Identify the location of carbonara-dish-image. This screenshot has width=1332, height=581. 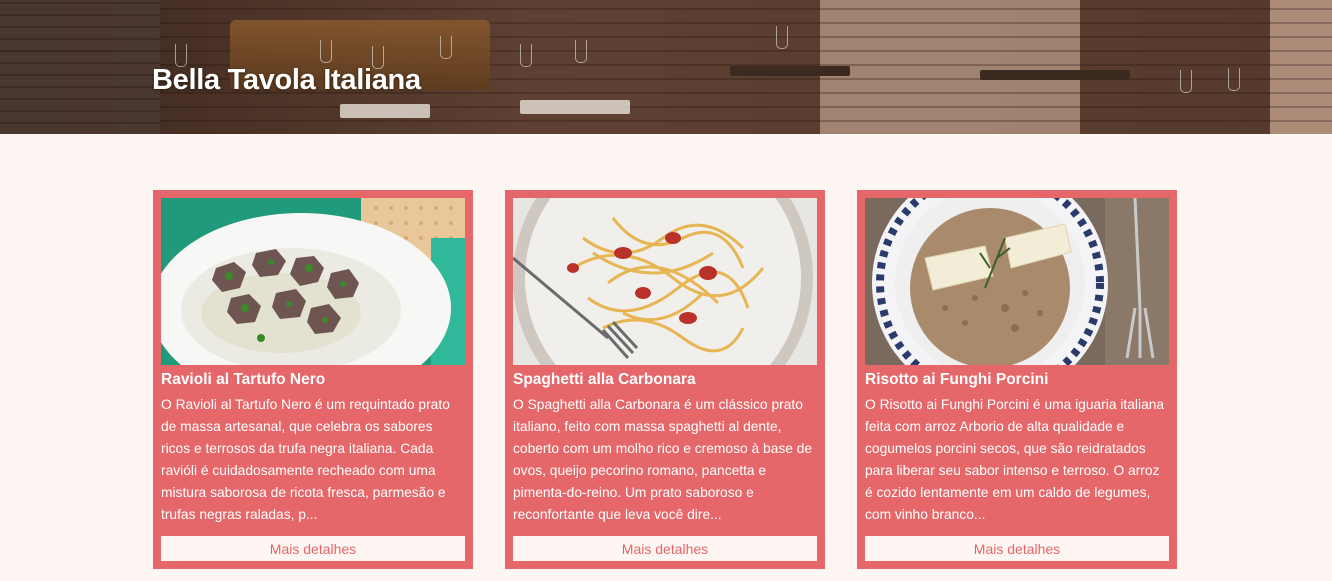
(665, 281).